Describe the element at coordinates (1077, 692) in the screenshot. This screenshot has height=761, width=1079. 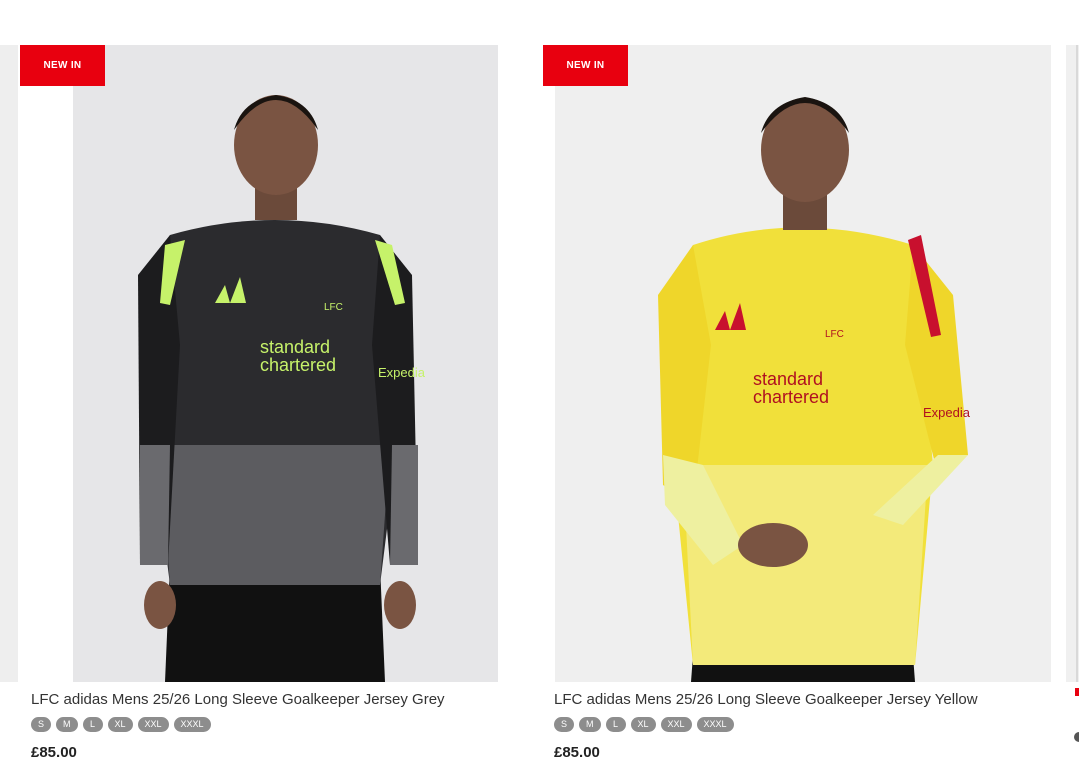
I see `next-card-badge-fragment` at that location.